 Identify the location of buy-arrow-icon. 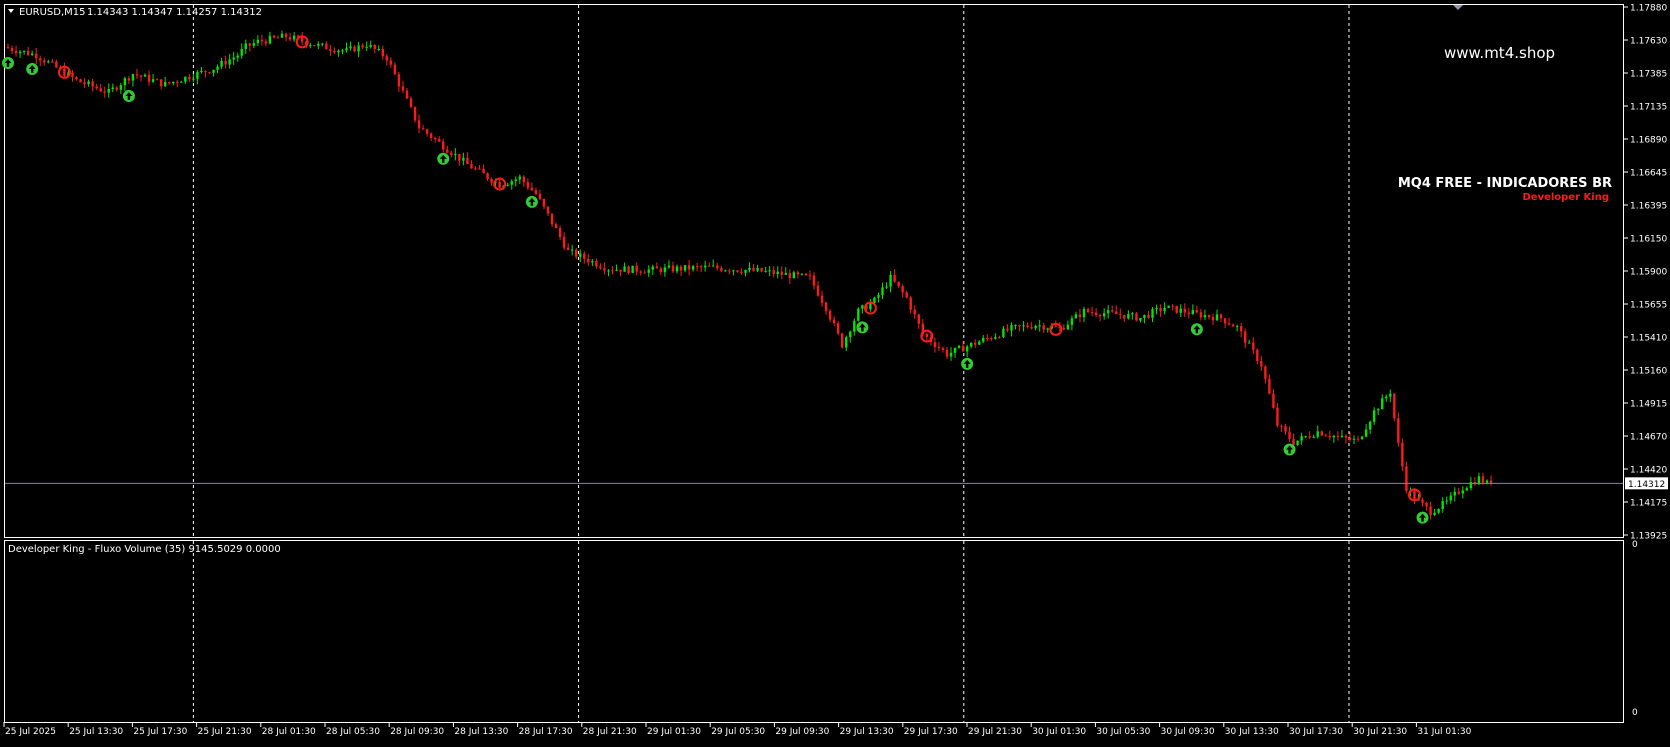
(1289, 449).